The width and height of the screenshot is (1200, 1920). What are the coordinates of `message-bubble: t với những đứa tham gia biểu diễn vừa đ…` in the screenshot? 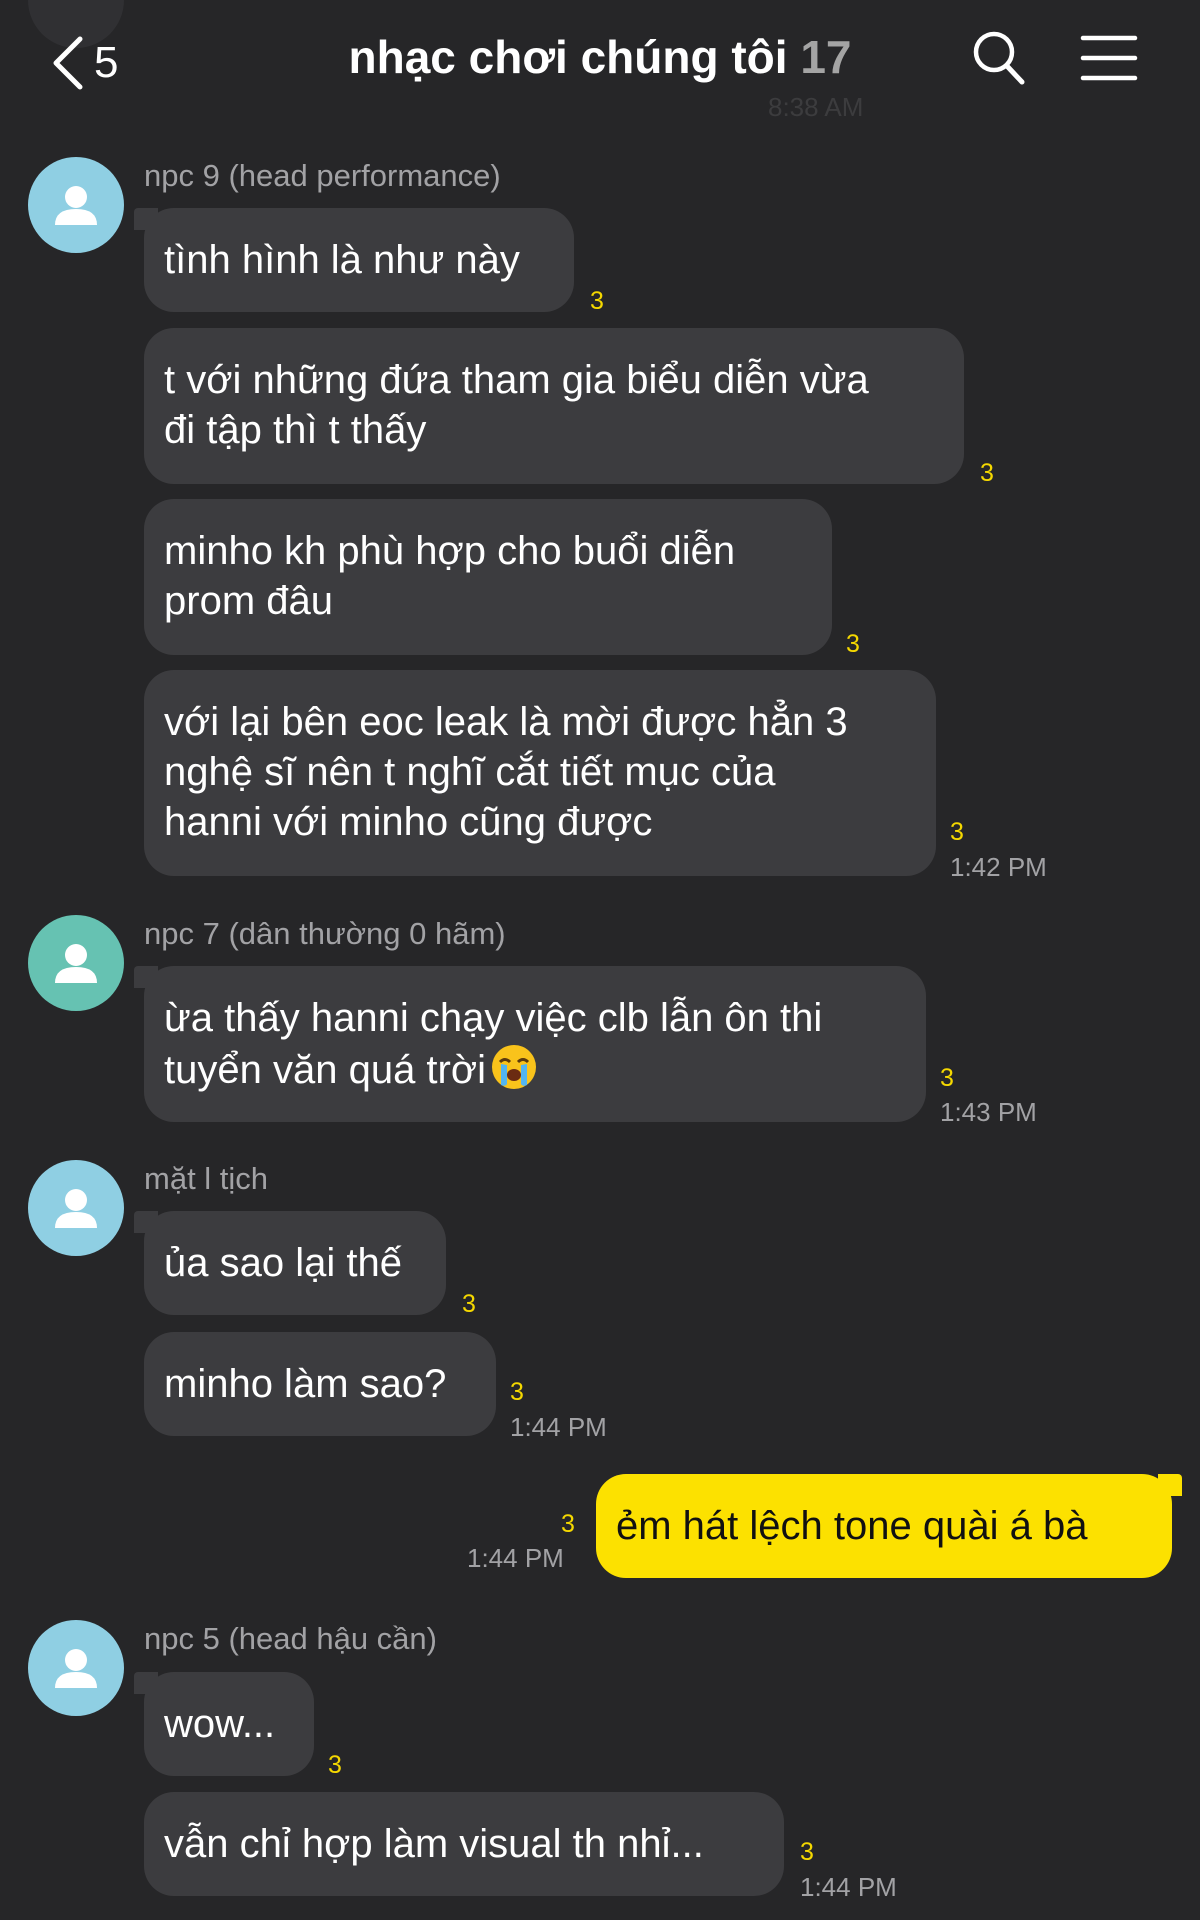 It's located at (554, 406).